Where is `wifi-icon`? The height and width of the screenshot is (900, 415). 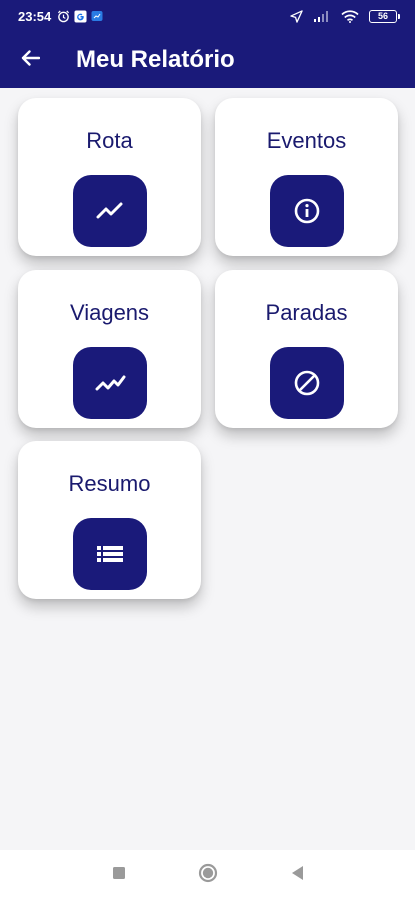
wifi-icon is located at coordinates (350, 16).